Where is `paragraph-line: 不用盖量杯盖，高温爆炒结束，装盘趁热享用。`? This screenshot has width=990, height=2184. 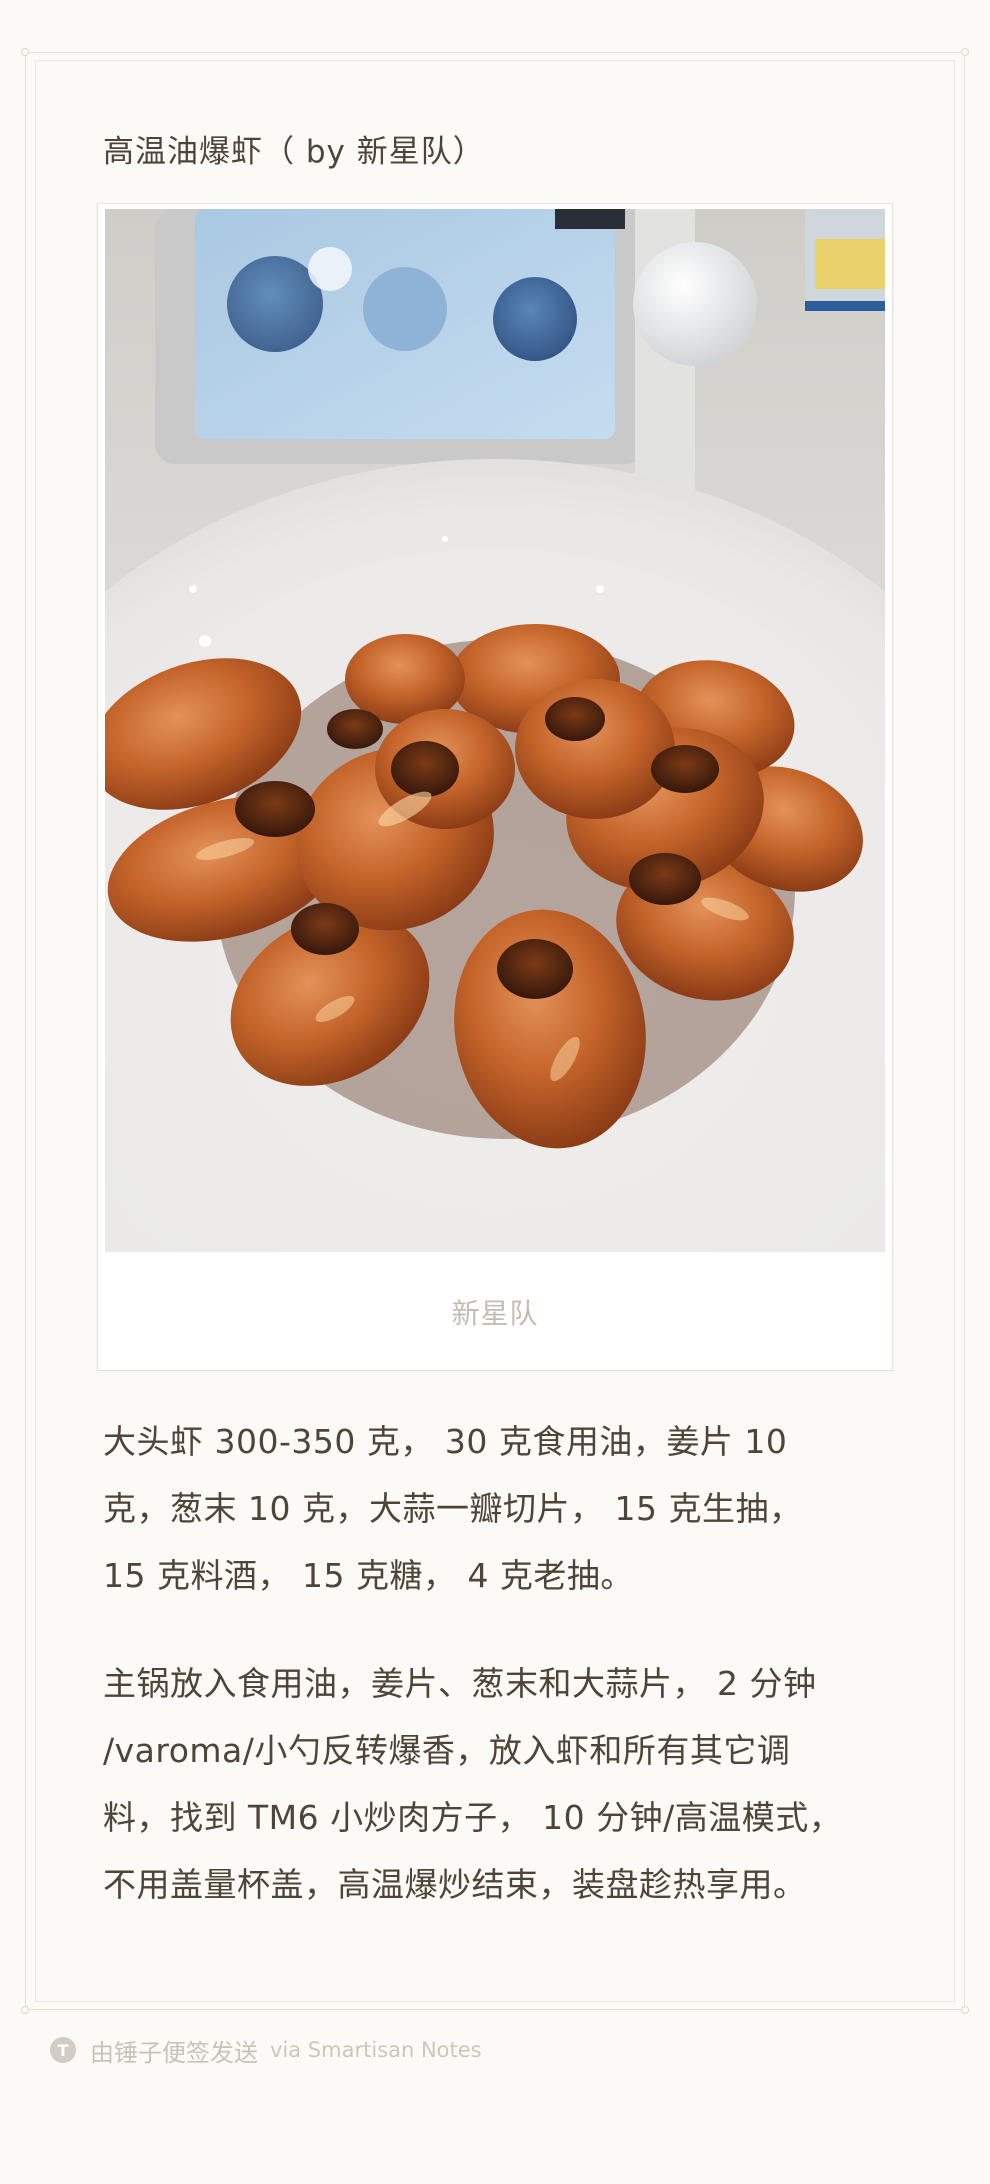 paragraph-line: 不用盖量杯盖，高温爆炒结束，装盘趁热享用。 is located at coordinates (455, 1884).